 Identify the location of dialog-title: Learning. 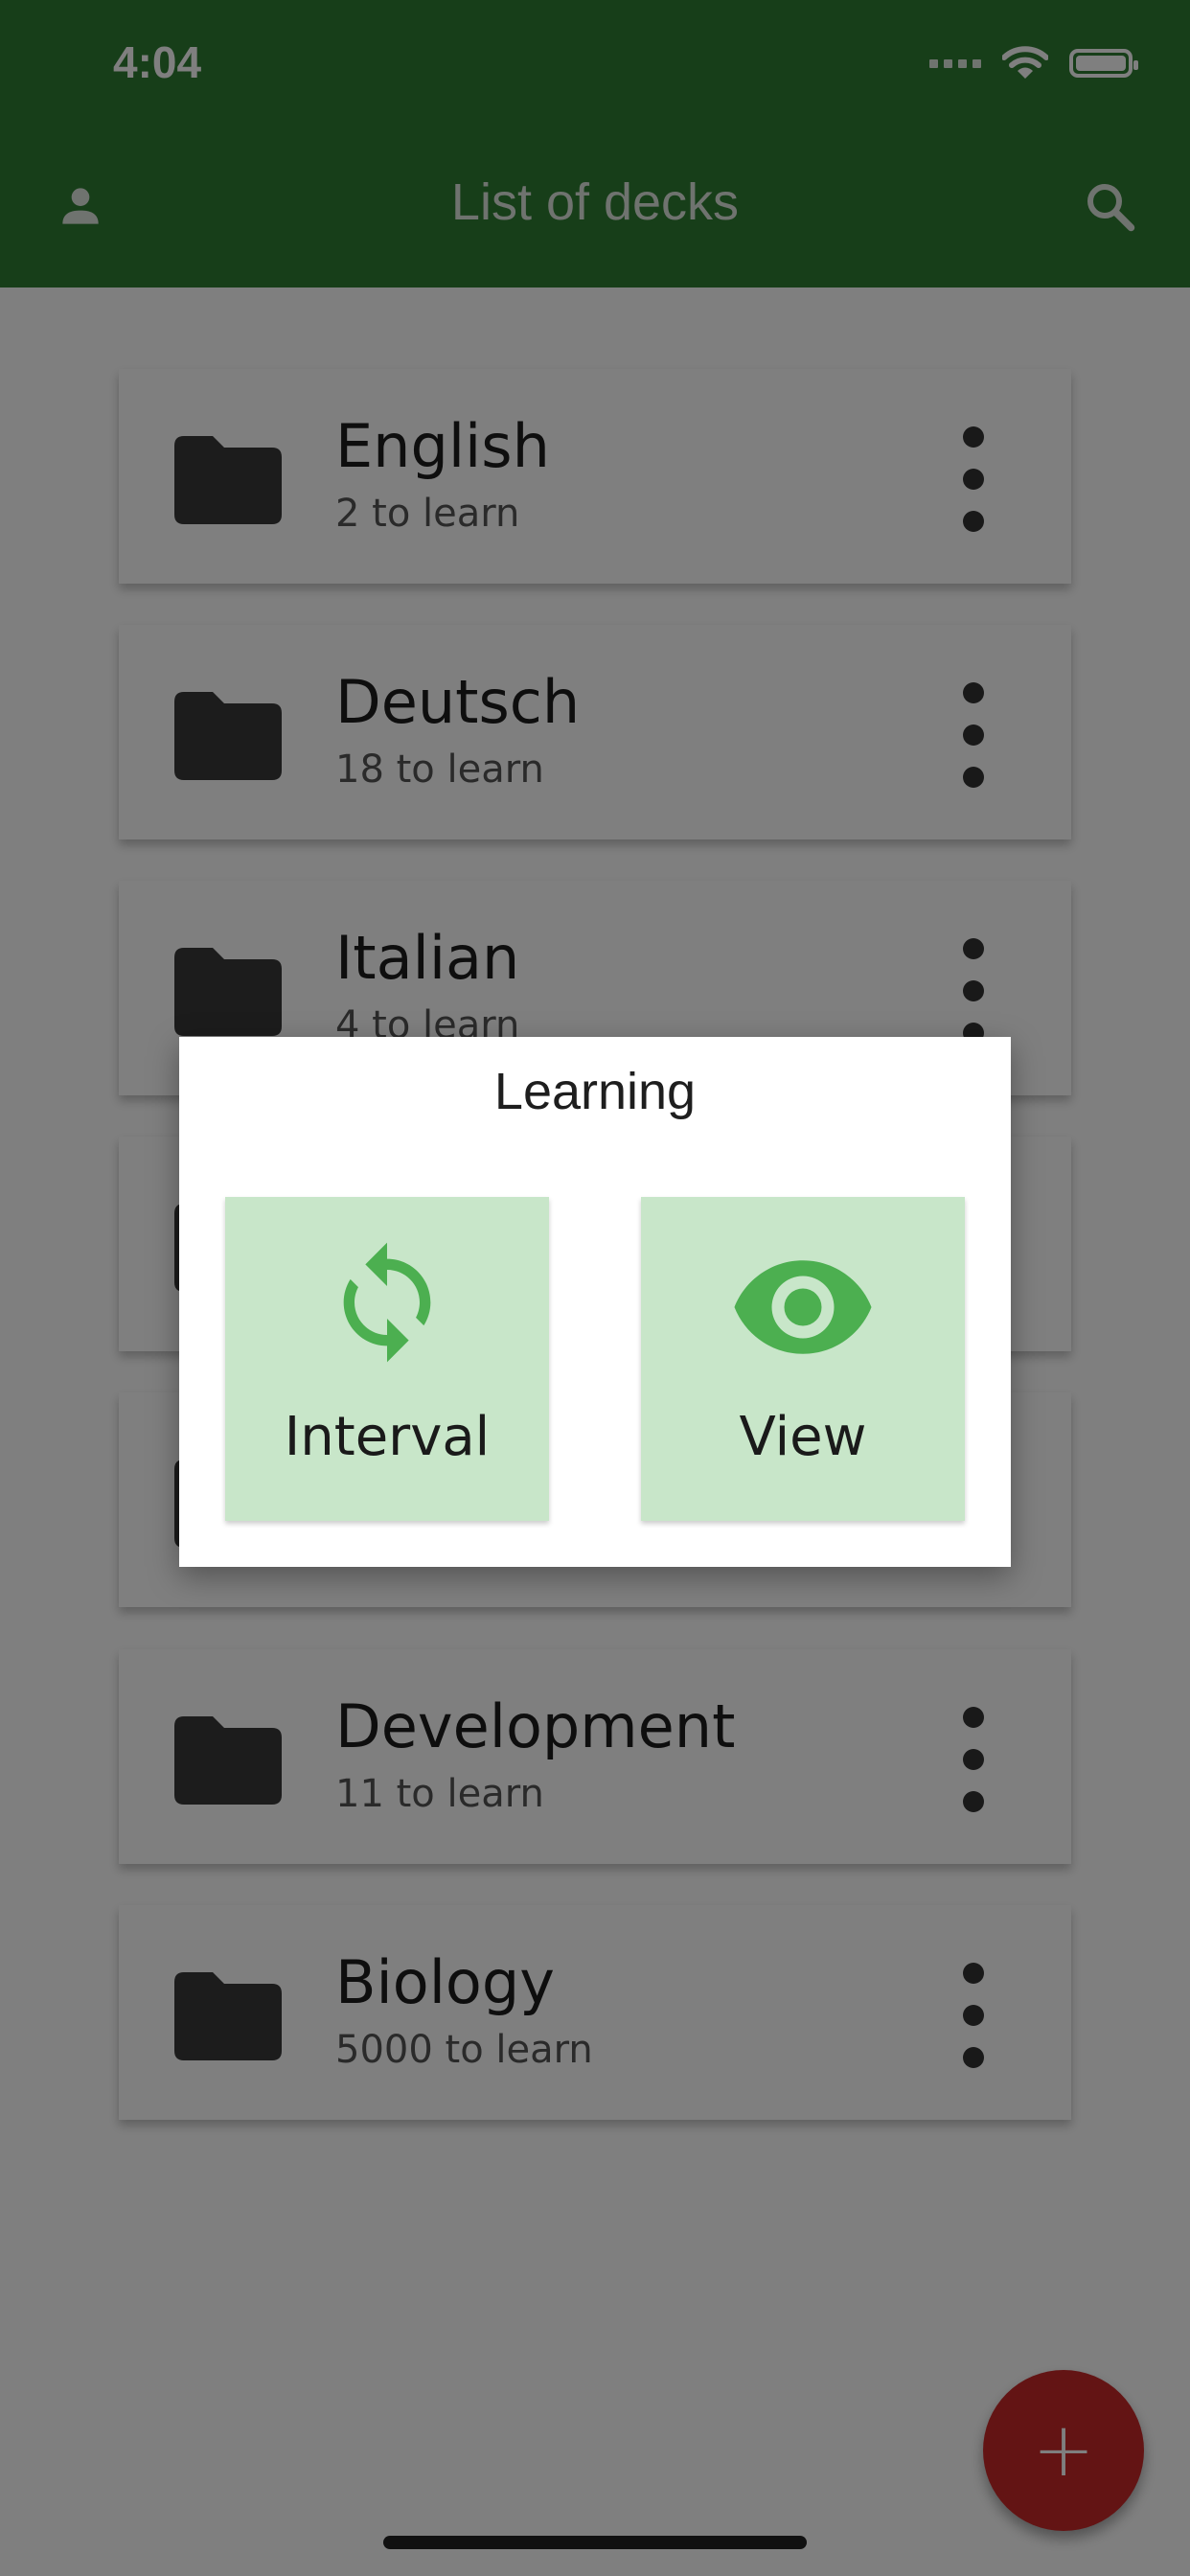
(595, 1091).